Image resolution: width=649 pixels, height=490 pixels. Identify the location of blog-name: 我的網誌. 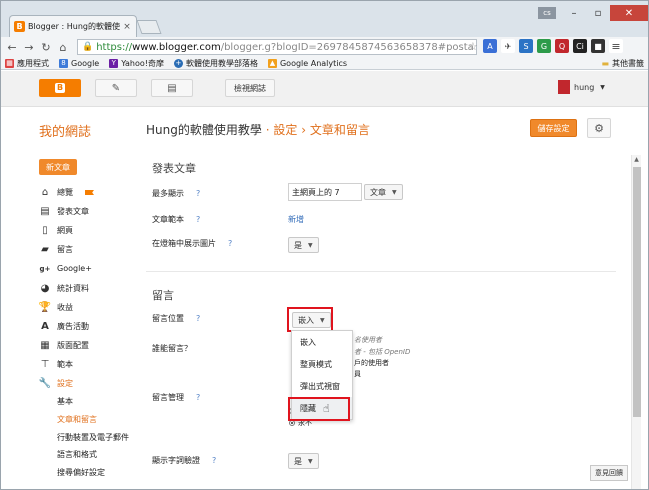
(65, 130).